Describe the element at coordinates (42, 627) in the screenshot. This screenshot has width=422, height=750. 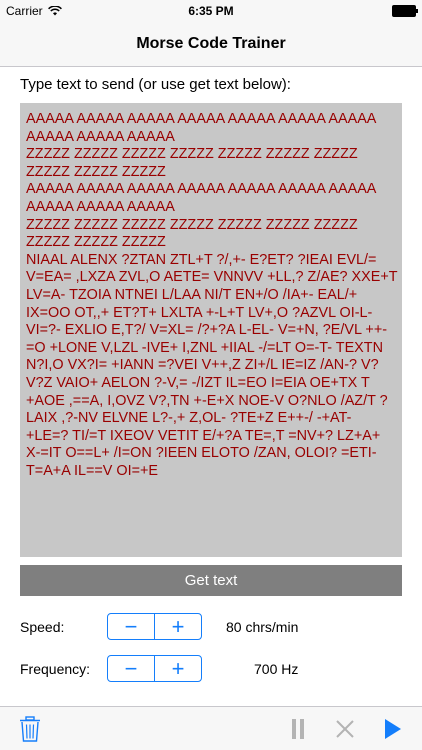
I see `speed-label: Speed:` at that location.